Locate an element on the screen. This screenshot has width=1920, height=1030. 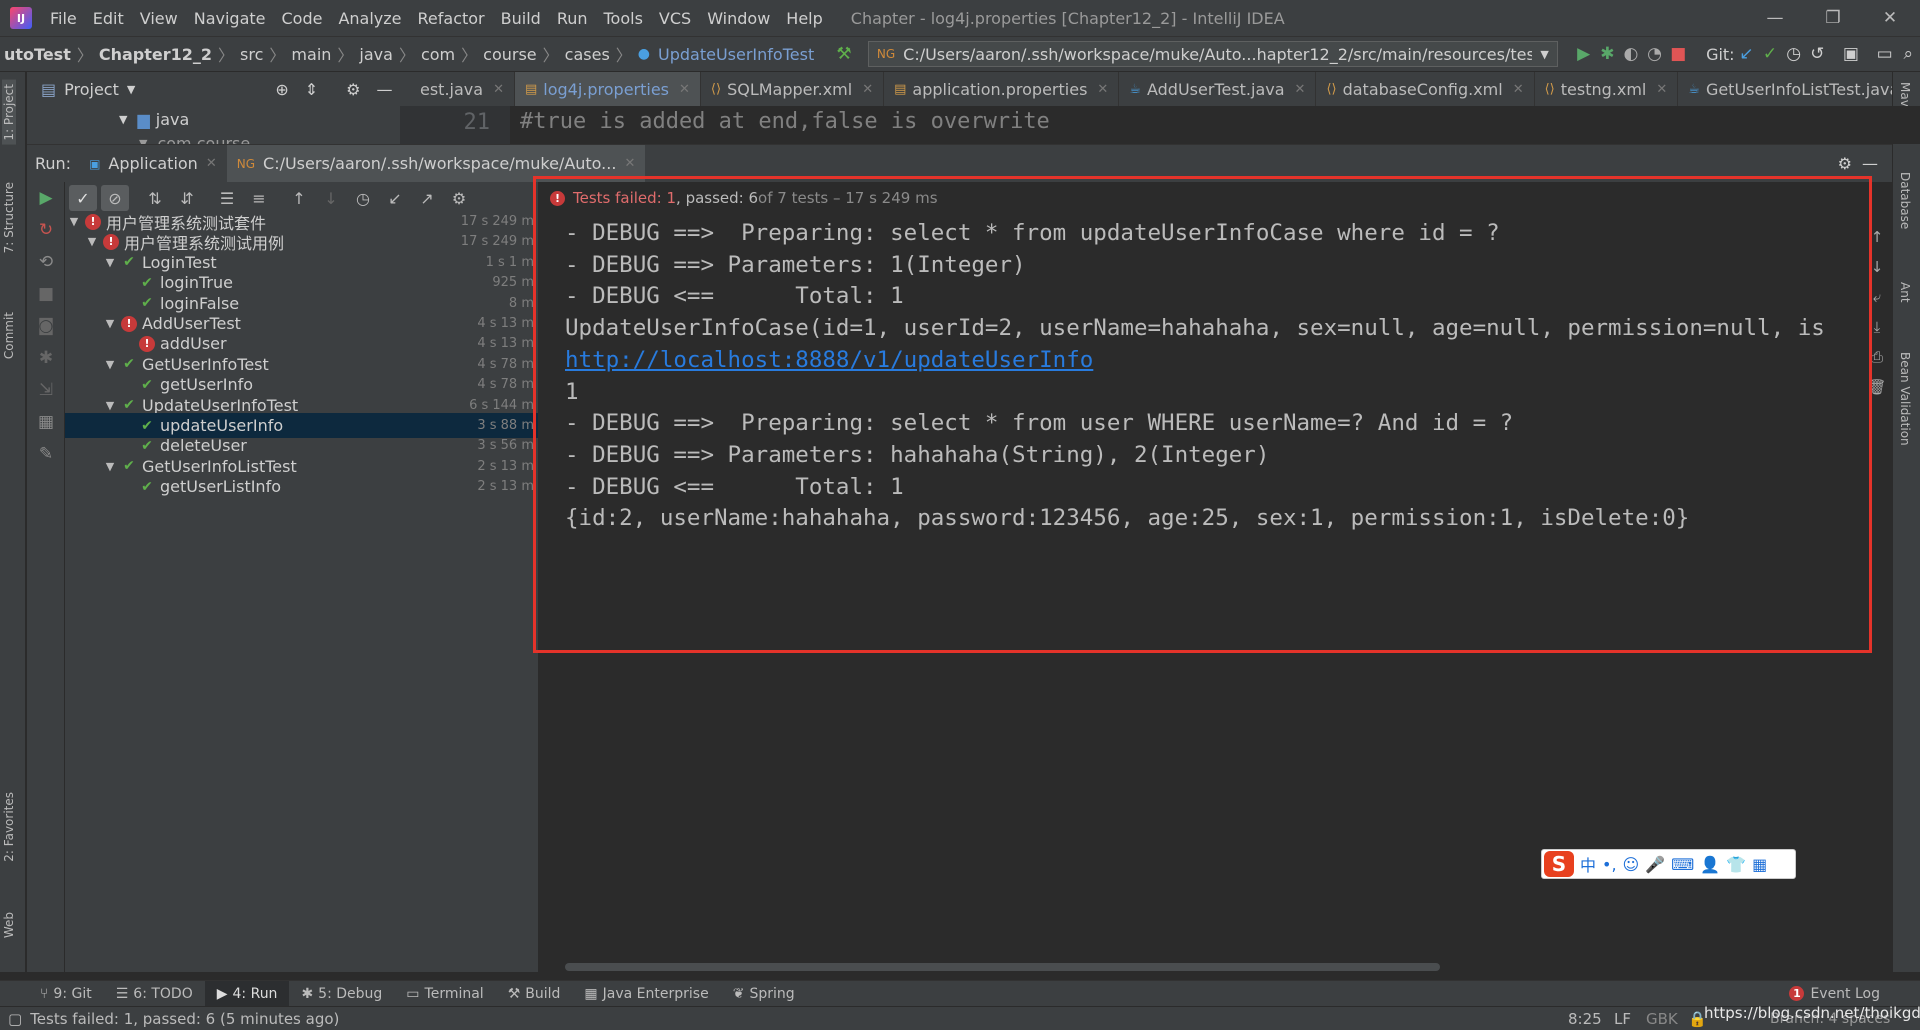
tool-window-build: ⚒ Build is located at coordinates (534, 994).